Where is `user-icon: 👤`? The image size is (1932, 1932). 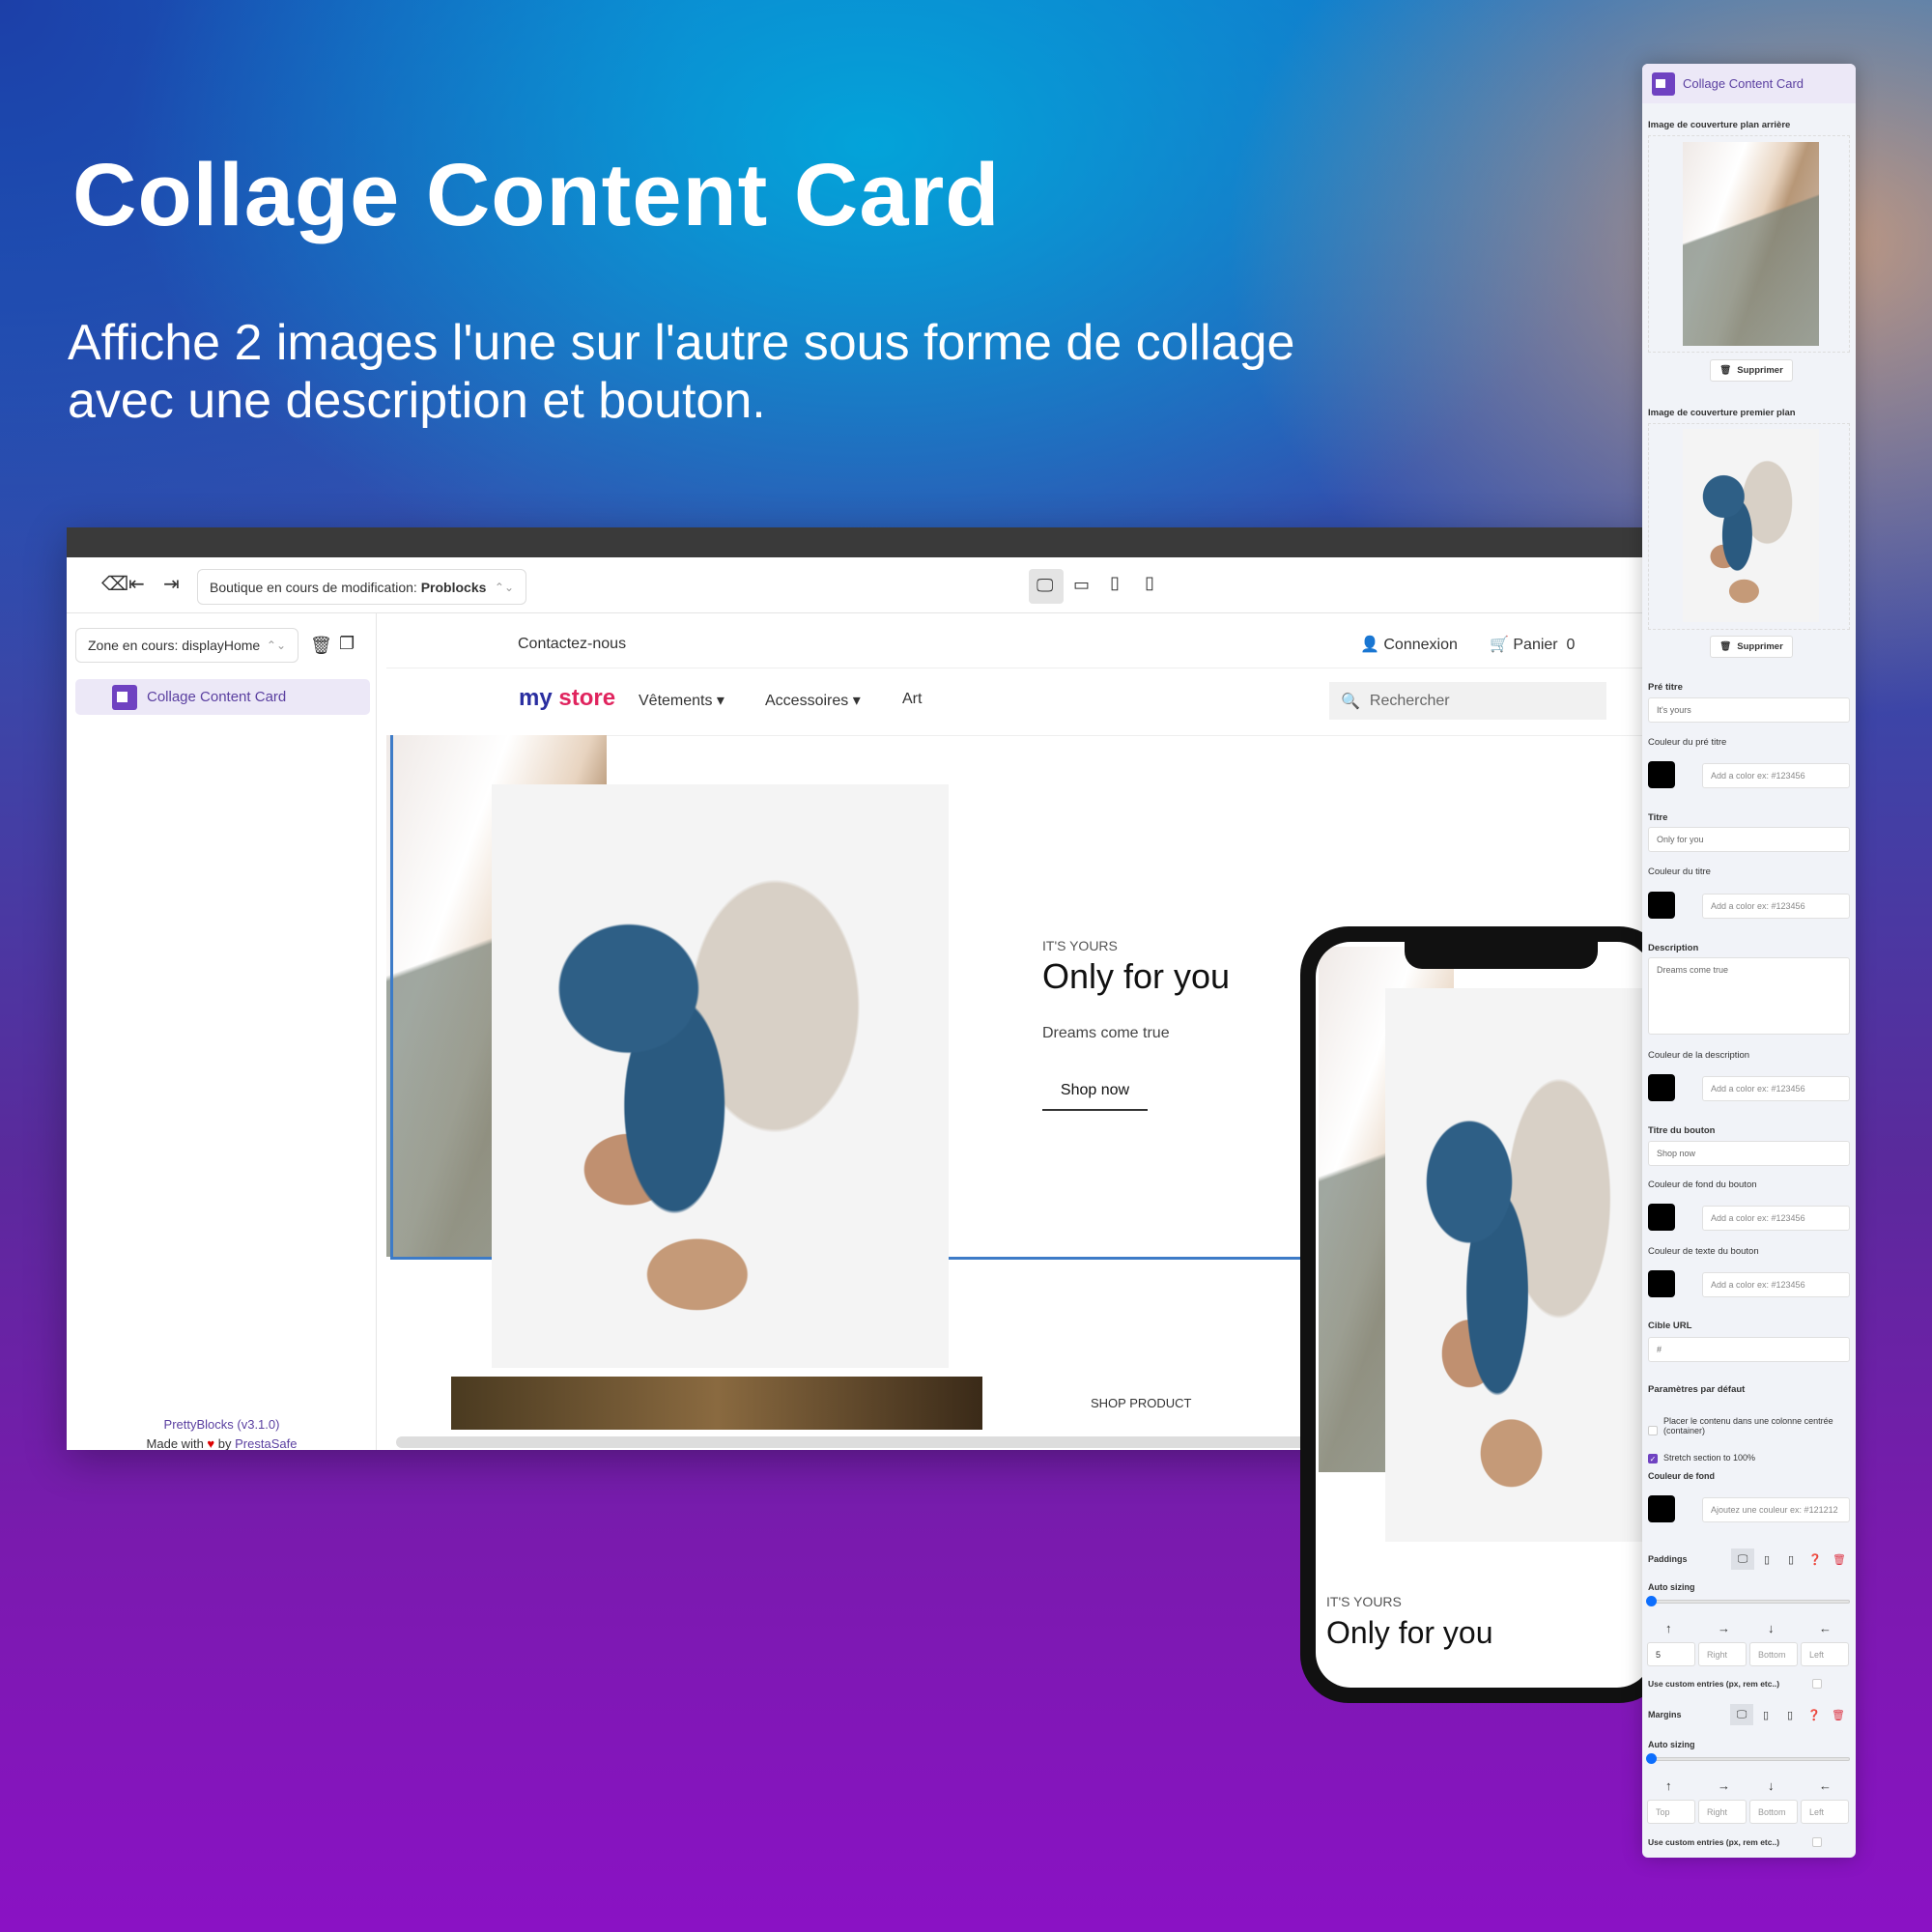 user-icon: 👤 is located at coordinates (1369, 645).